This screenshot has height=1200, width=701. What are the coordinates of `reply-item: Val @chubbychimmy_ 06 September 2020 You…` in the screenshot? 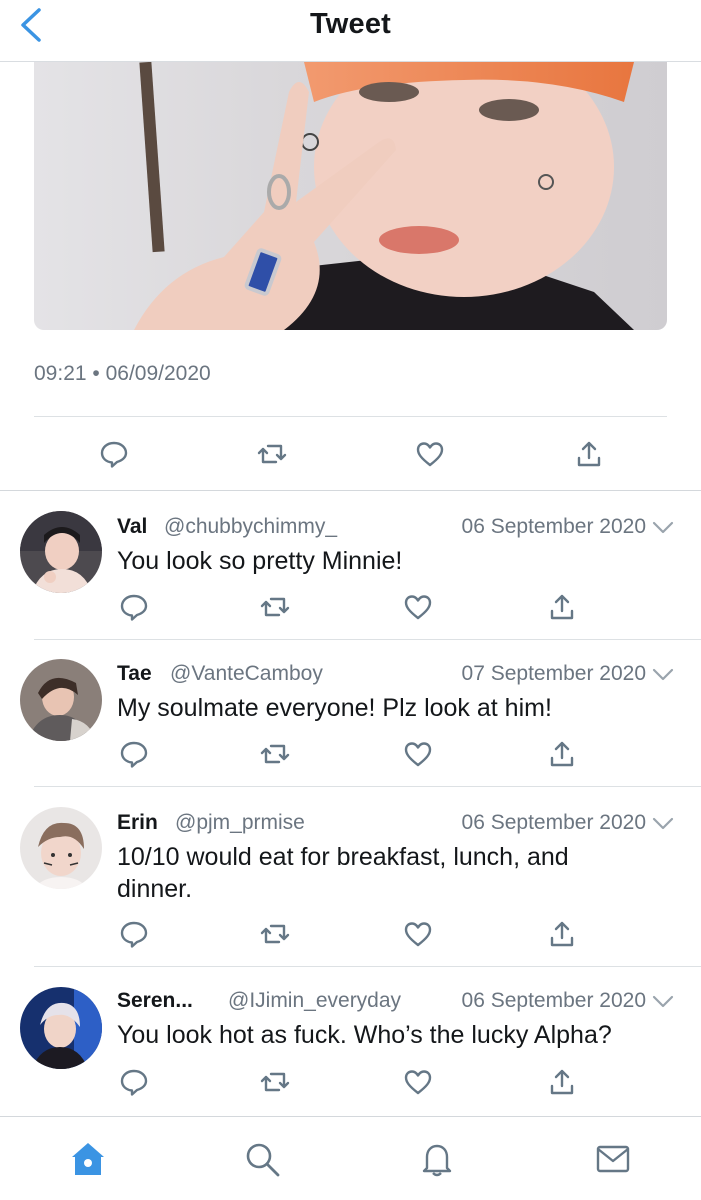 It's located at (350, 565).